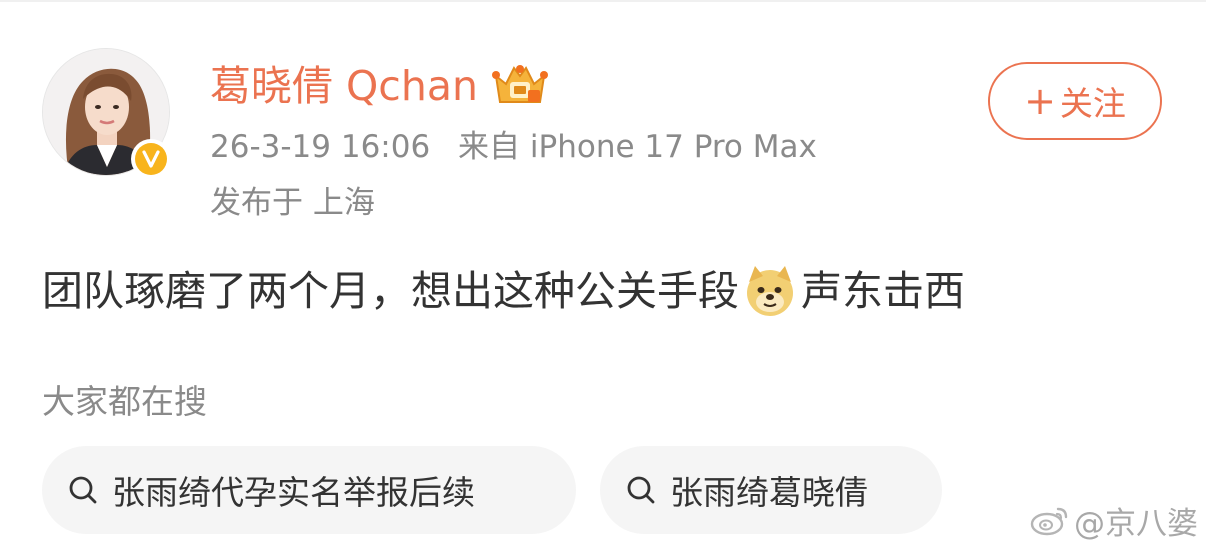  I want to click on post-meta: 26-3-19 16:06 来自 iPhone 17 Pro Max, so click(513, 147).